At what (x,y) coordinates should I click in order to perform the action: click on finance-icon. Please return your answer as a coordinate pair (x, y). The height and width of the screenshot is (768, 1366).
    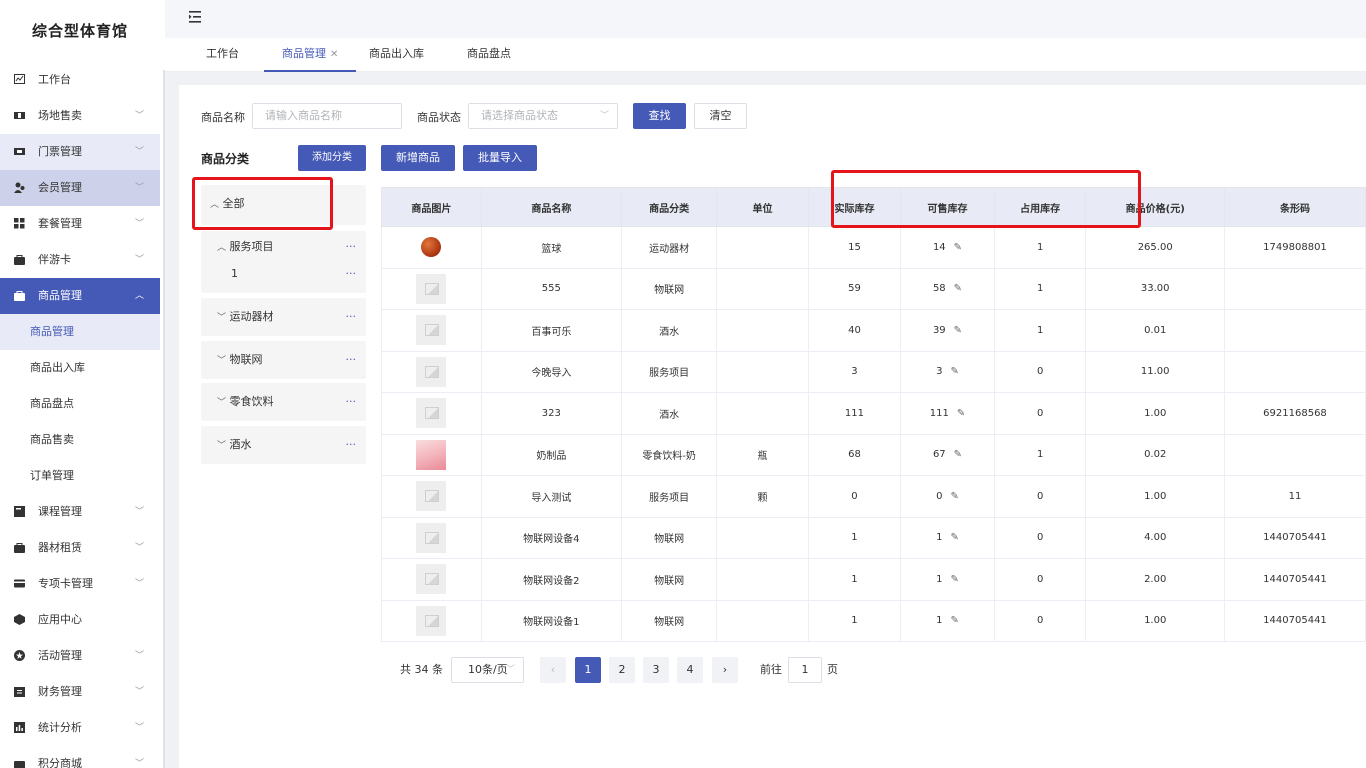
    Looking at the image, I should click on (19, 691).